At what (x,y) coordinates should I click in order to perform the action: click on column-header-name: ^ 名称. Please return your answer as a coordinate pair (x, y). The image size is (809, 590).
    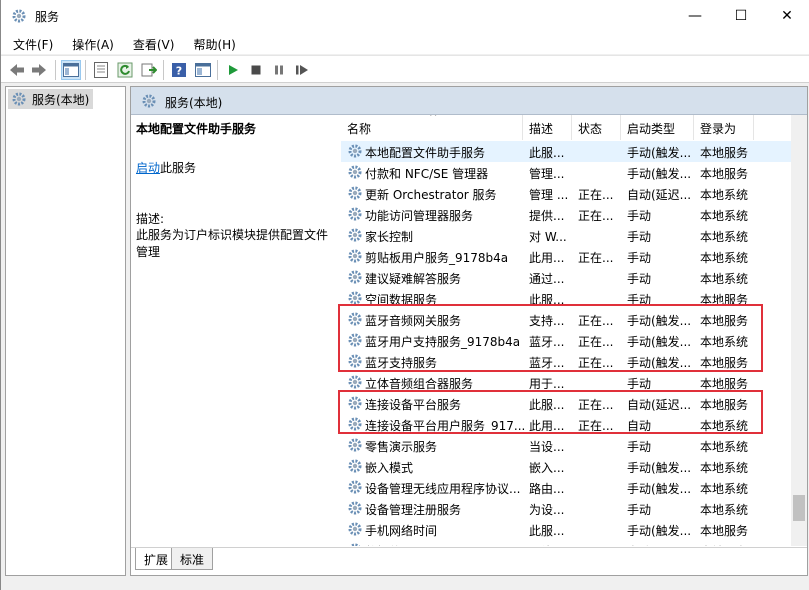
    Looking at the image, I should click on (432, 127).